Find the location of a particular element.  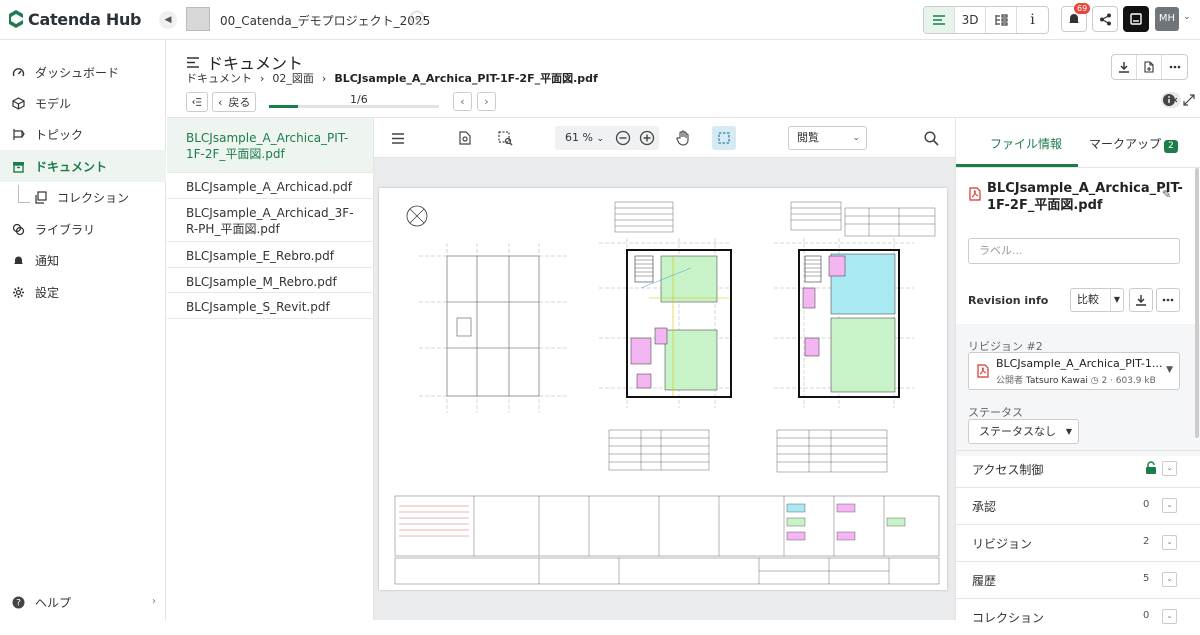

sidebar-item-help: ? ヘルプ is located at coordinates (41, 602).